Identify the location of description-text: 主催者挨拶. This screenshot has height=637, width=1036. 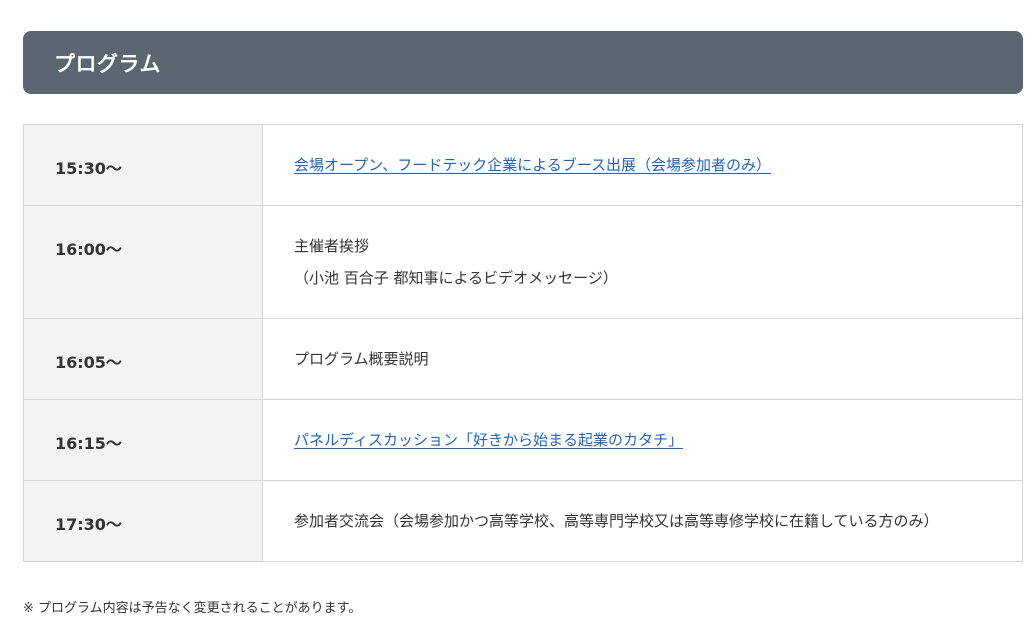
(332, 246).